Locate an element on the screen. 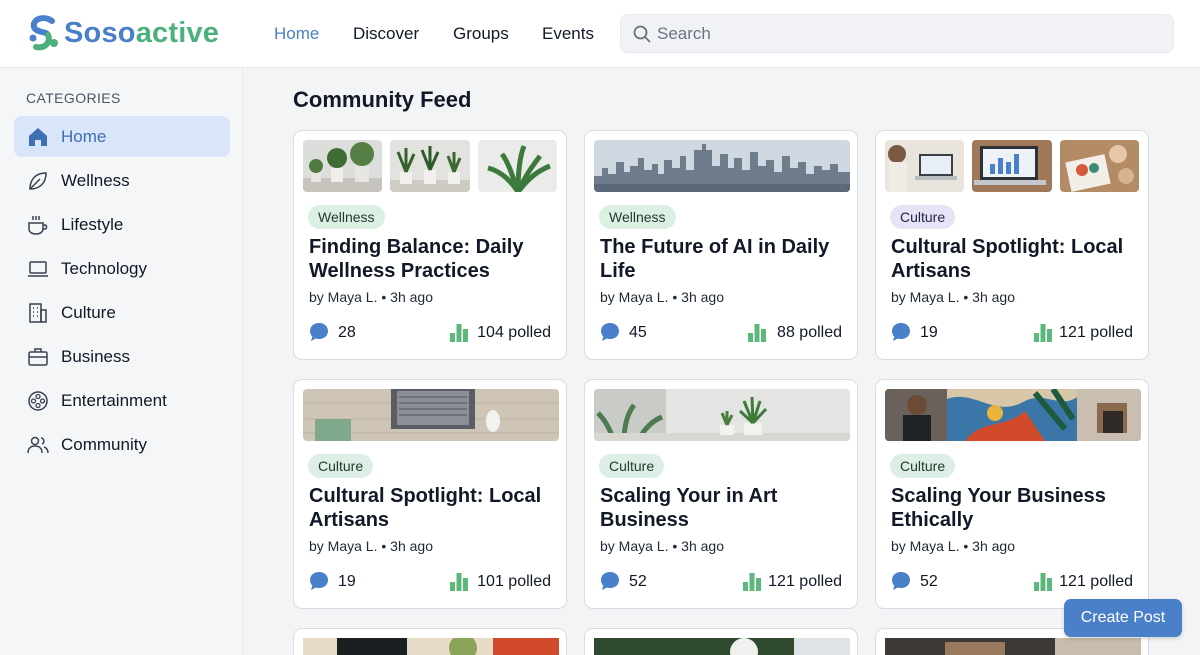 The image size is (1200, 655). nav-events: Events is located at coordinates (568, 34).